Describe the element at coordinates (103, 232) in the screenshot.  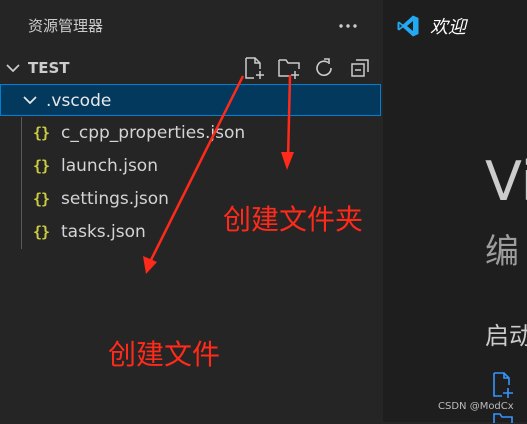
I see `file-label: tasks.json` at that location.